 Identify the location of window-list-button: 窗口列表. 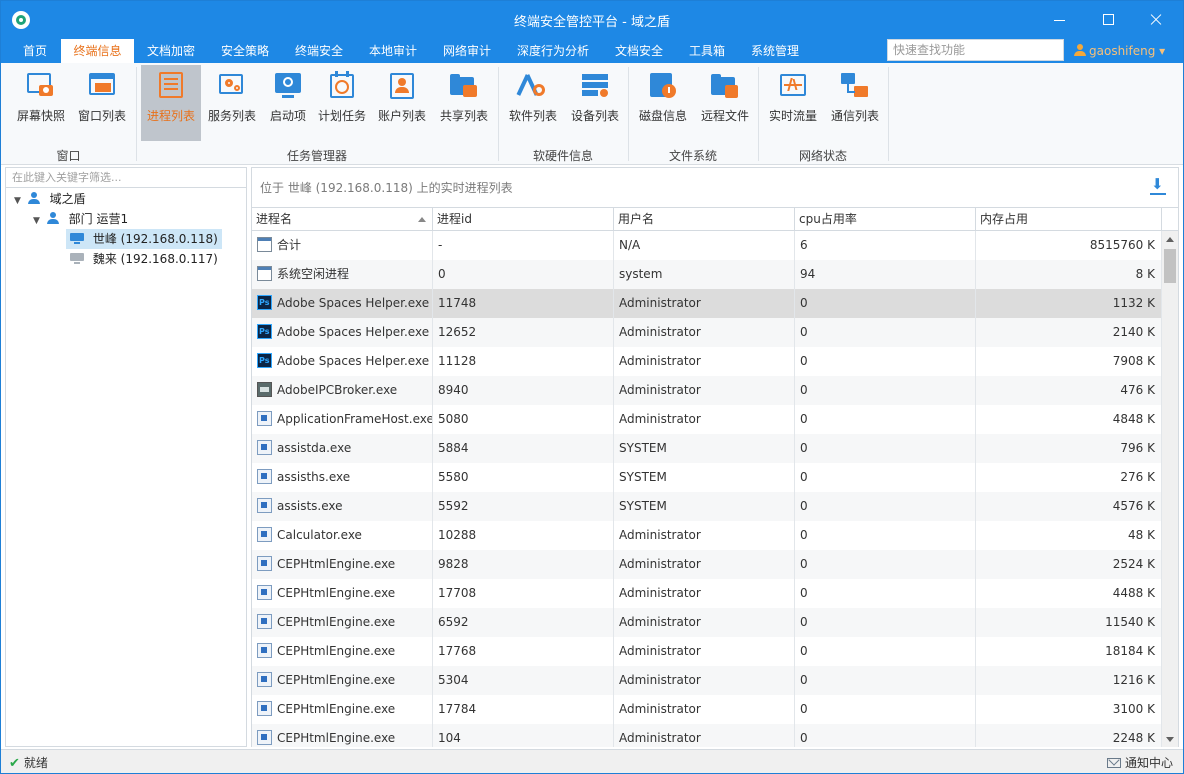
(102, 103).